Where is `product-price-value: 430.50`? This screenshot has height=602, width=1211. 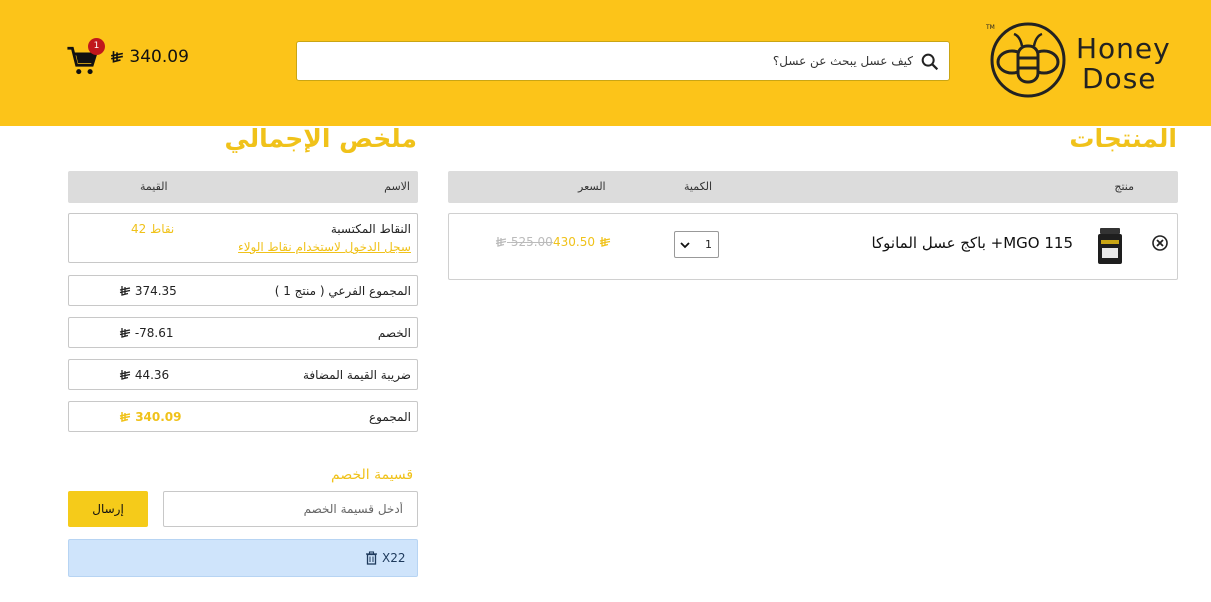
product-price-value: 430.50 is located at coordinates (574, 242).